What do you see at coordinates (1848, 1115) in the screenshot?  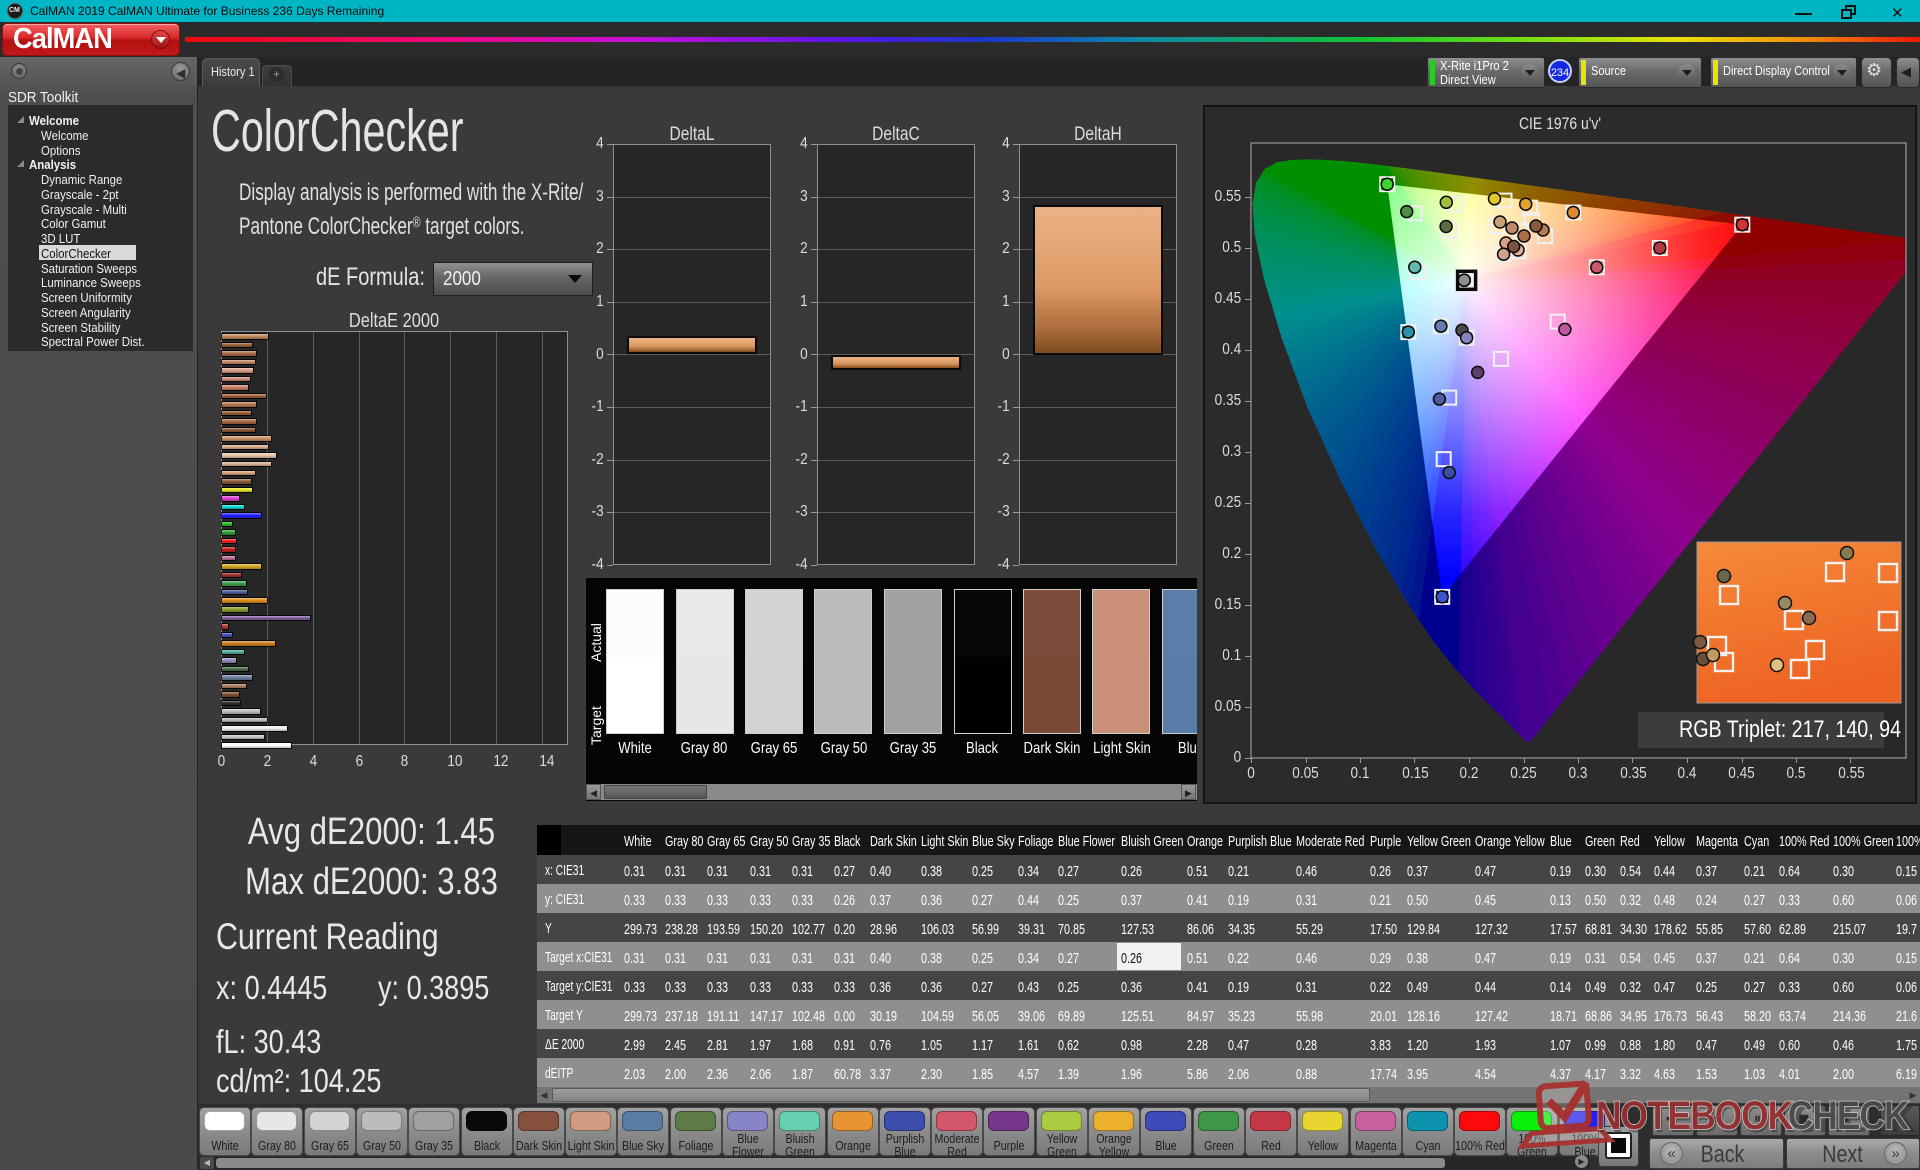 I see `svg-text: CHECK` at bounding box center [1848, 1115].